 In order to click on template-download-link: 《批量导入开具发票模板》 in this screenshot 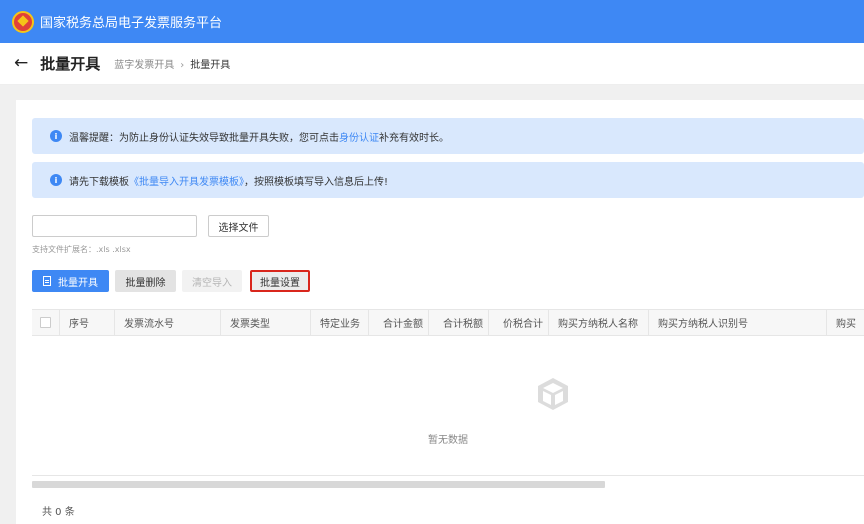, I will do `click(186, 182)`.